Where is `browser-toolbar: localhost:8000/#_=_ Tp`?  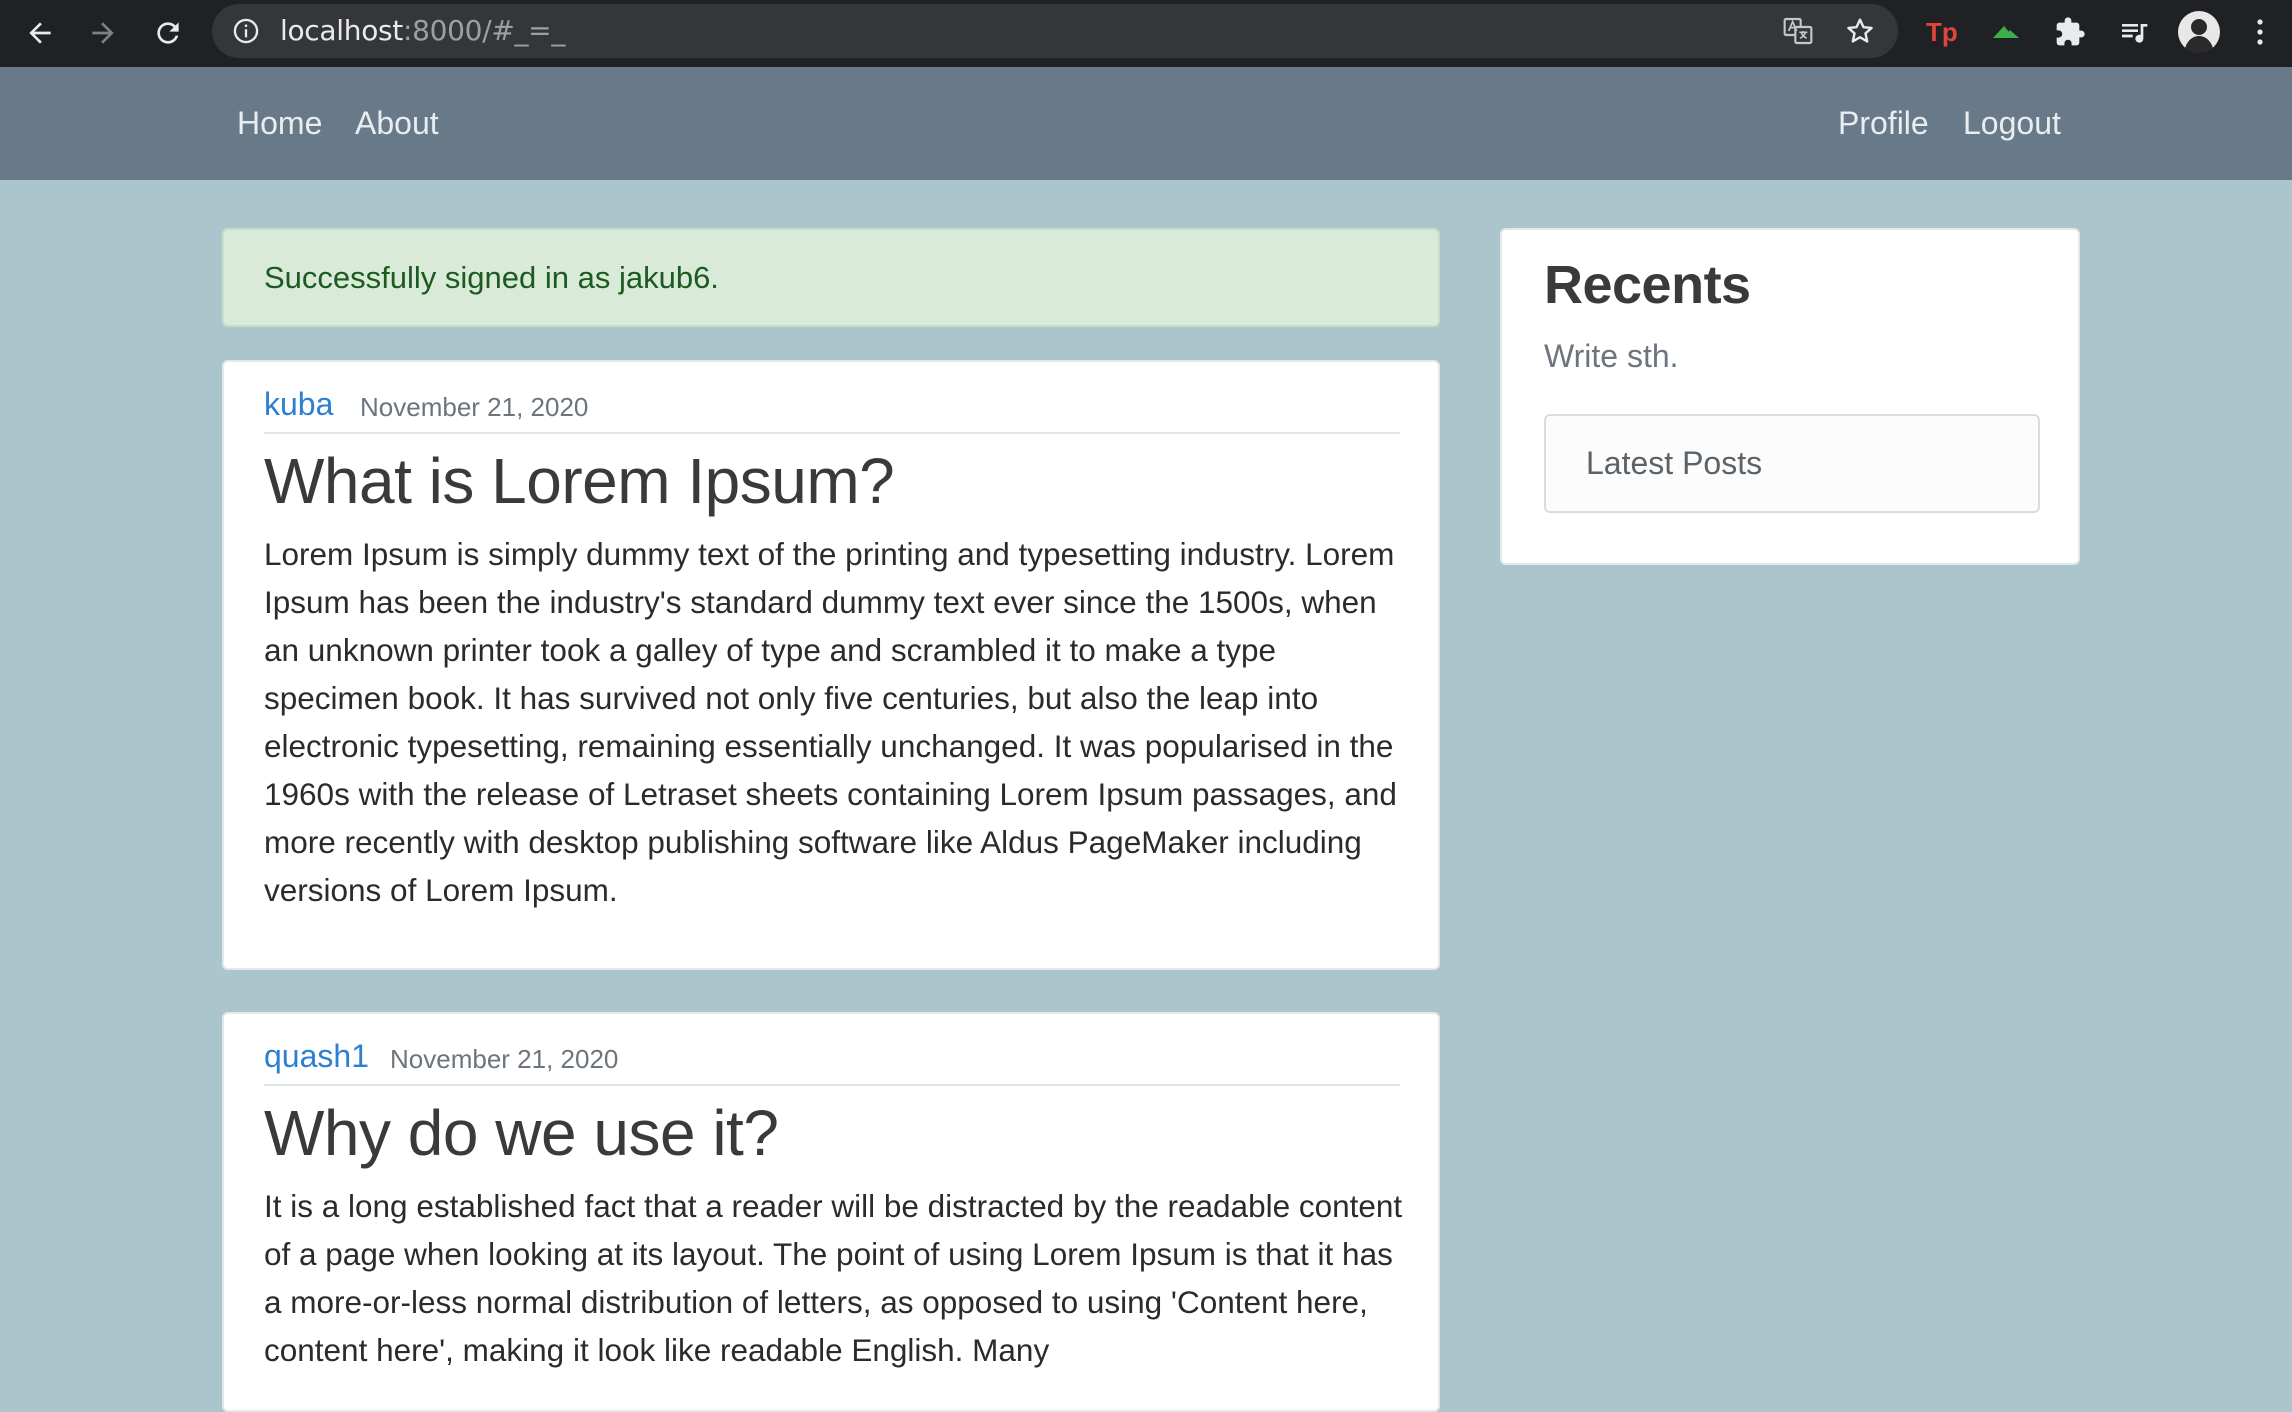
browser-toolbar: localhost:8000/#_=_ Tp is located at coordinates (1146, 33).